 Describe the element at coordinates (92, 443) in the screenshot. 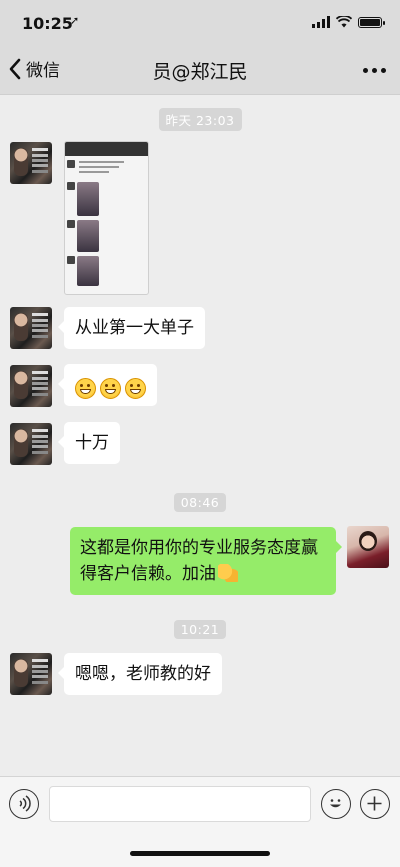

I see `message-text: 十万` at that location.